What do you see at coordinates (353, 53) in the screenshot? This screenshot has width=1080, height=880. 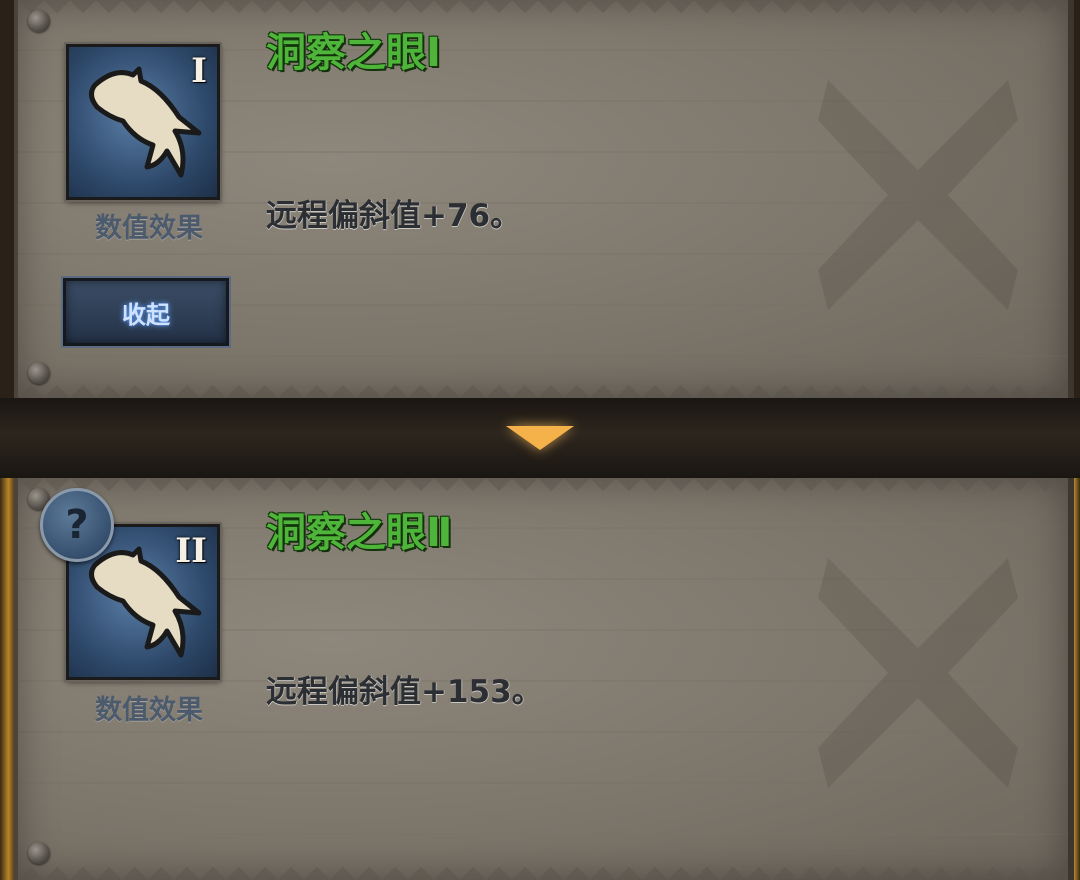 I see `skill-title: 洞察之眼Ⅰ` at bounding box center [353, 53].